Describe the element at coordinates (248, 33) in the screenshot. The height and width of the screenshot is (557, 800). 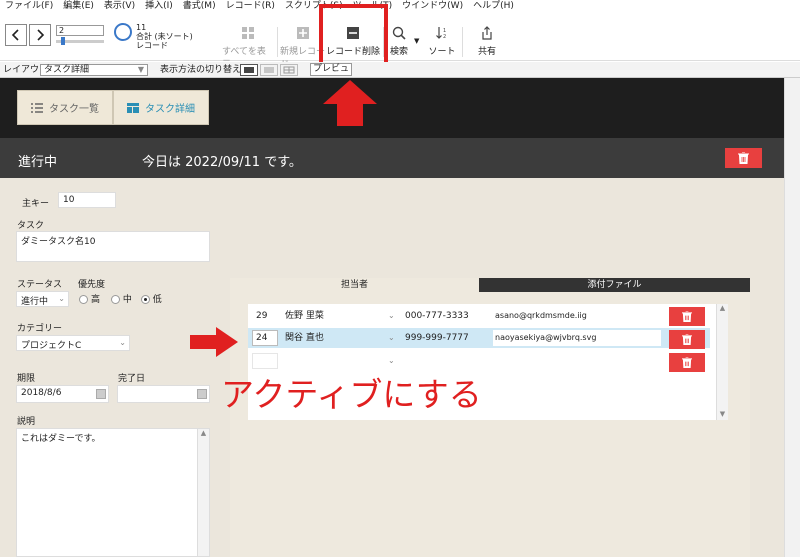
I see `show-all-icon` at that location.